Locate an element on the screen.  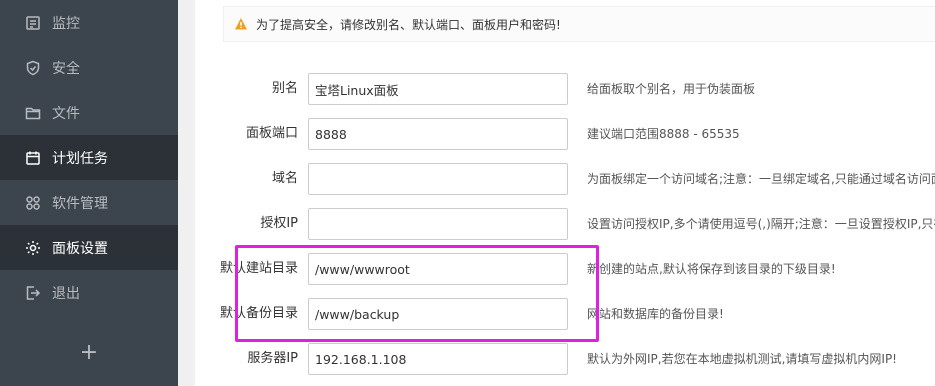
form-row-port: 面板端口 建议端口范围8888 - 65535 is located at coordinates (565, 134).